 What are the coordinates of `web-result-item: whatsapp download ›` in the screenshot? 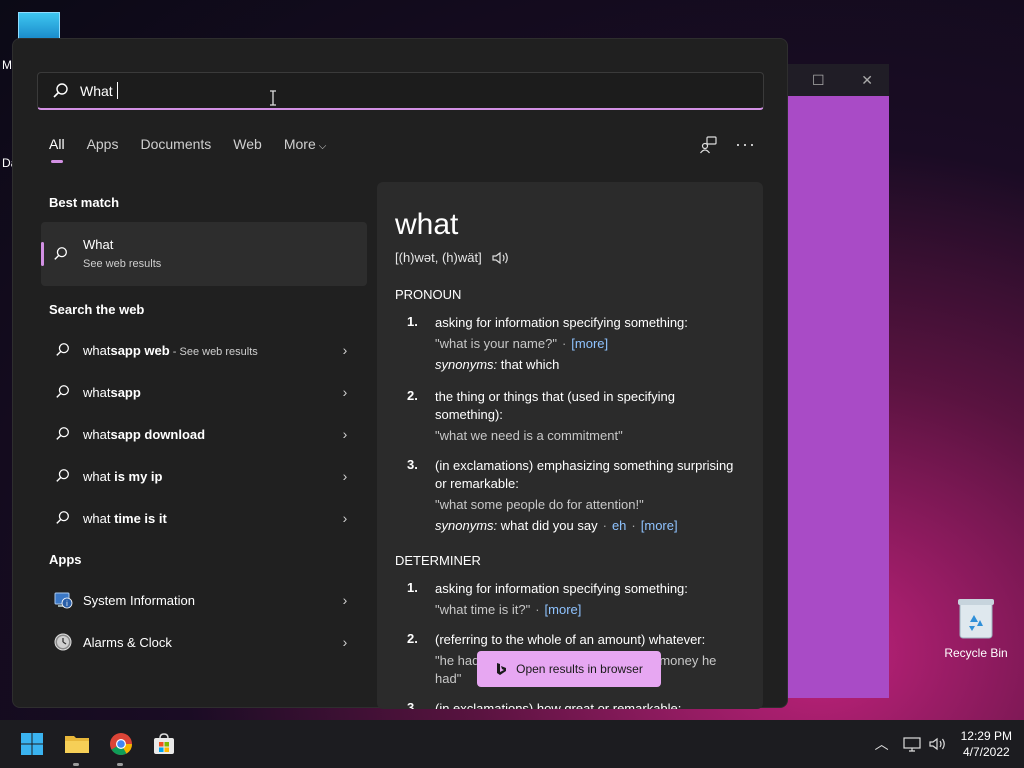 It's located at (204, 434).